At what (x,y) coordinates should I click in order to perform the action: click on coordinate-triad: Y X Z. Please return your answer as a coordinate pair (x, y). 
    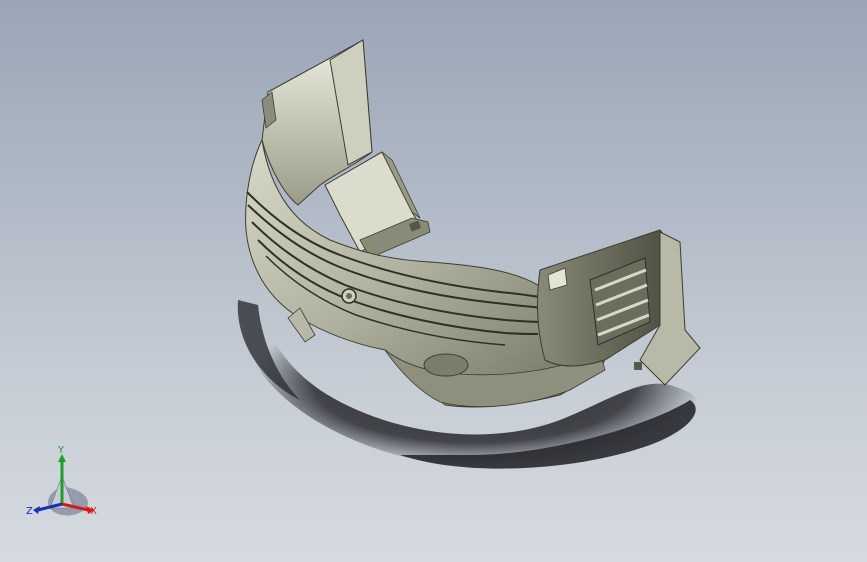
    Looking at the image, I should click on (64, 486).